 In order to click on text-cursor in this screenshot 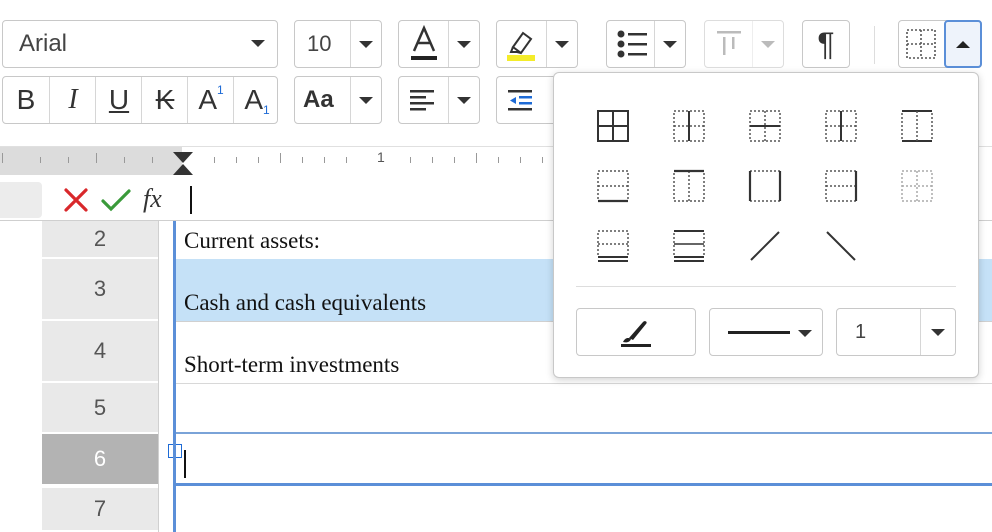, I will do `click(191, 200)`.